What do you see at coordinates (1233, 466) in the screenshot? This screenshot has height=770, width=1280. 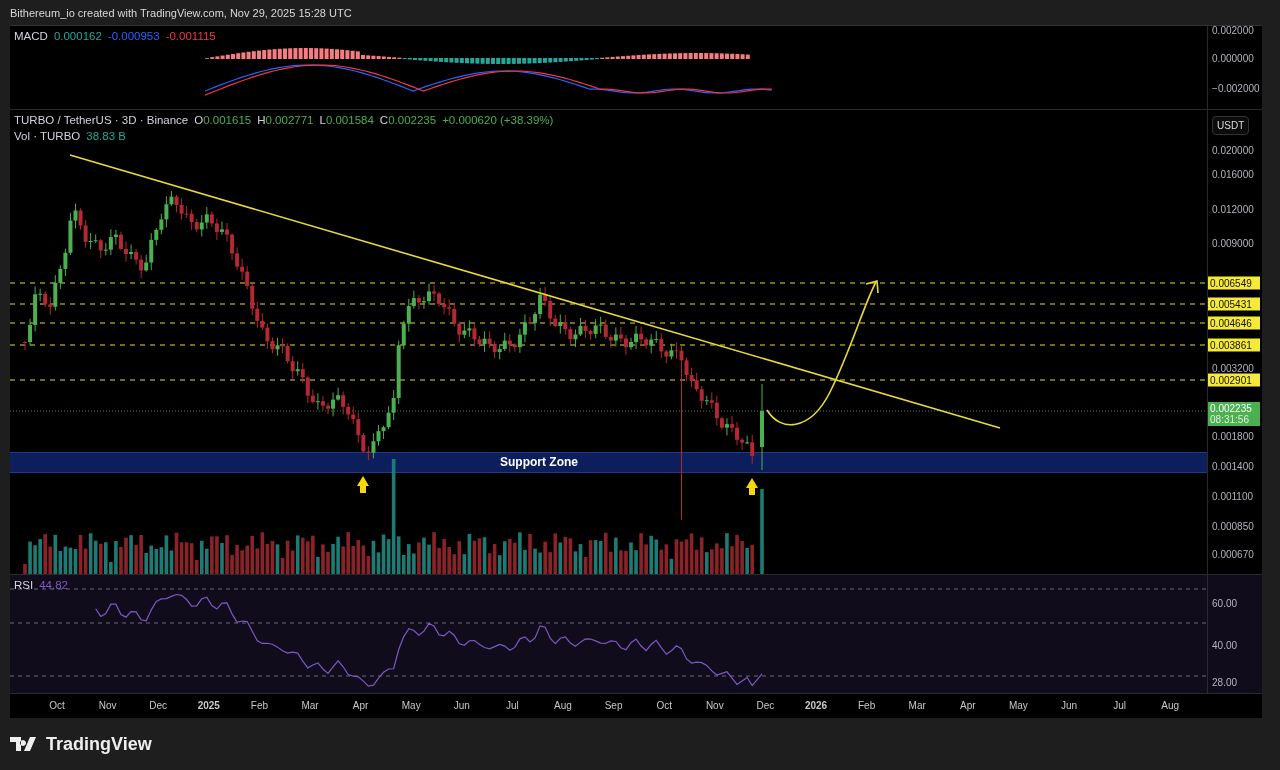 I see `axis-label: 0.001400` at bounding box center [1233, 466].